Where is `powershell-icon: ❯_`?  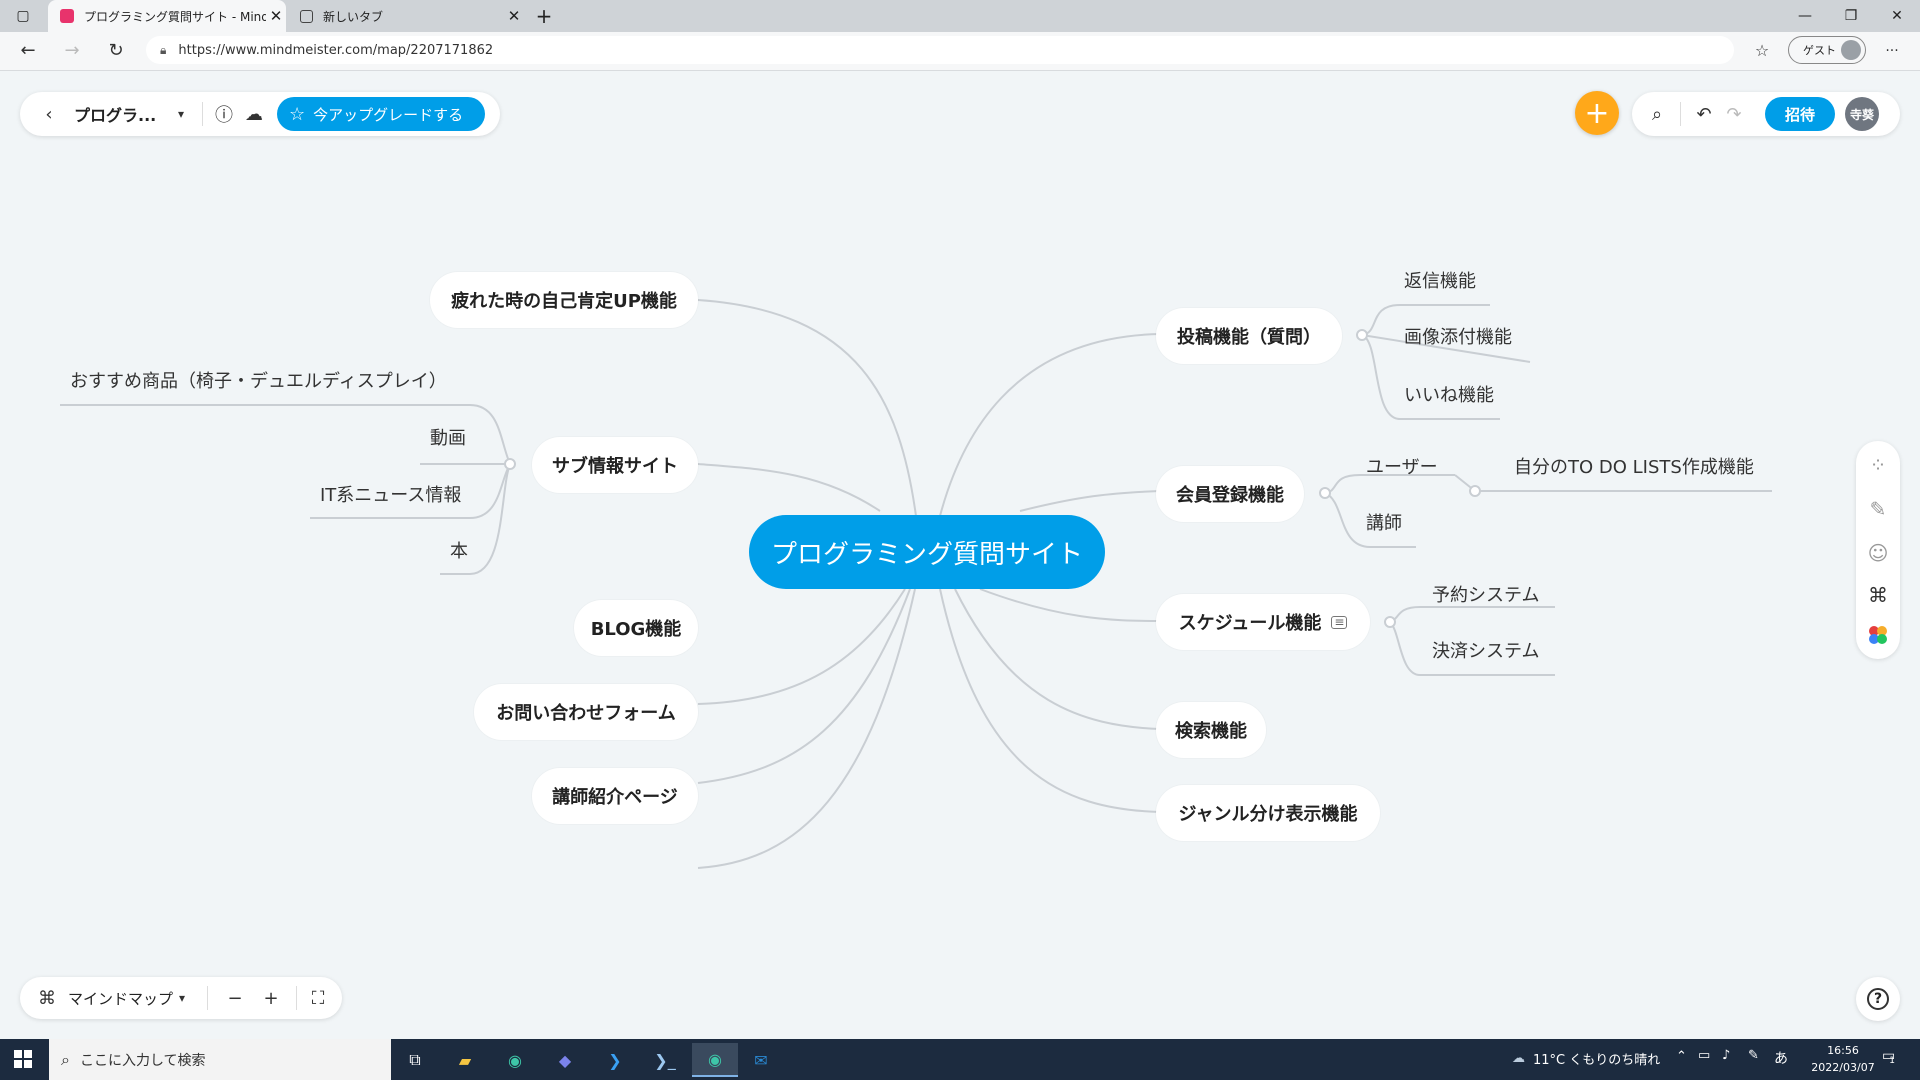
powershell-icon: ❯_ is located at coordinates (665, 1060).